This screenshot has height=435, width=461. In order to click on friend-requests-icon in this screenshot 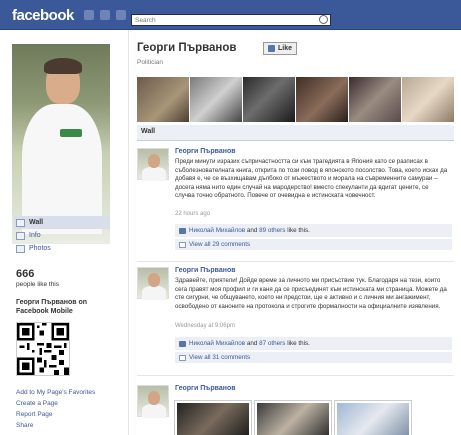, I will do `click(89, 15)`.